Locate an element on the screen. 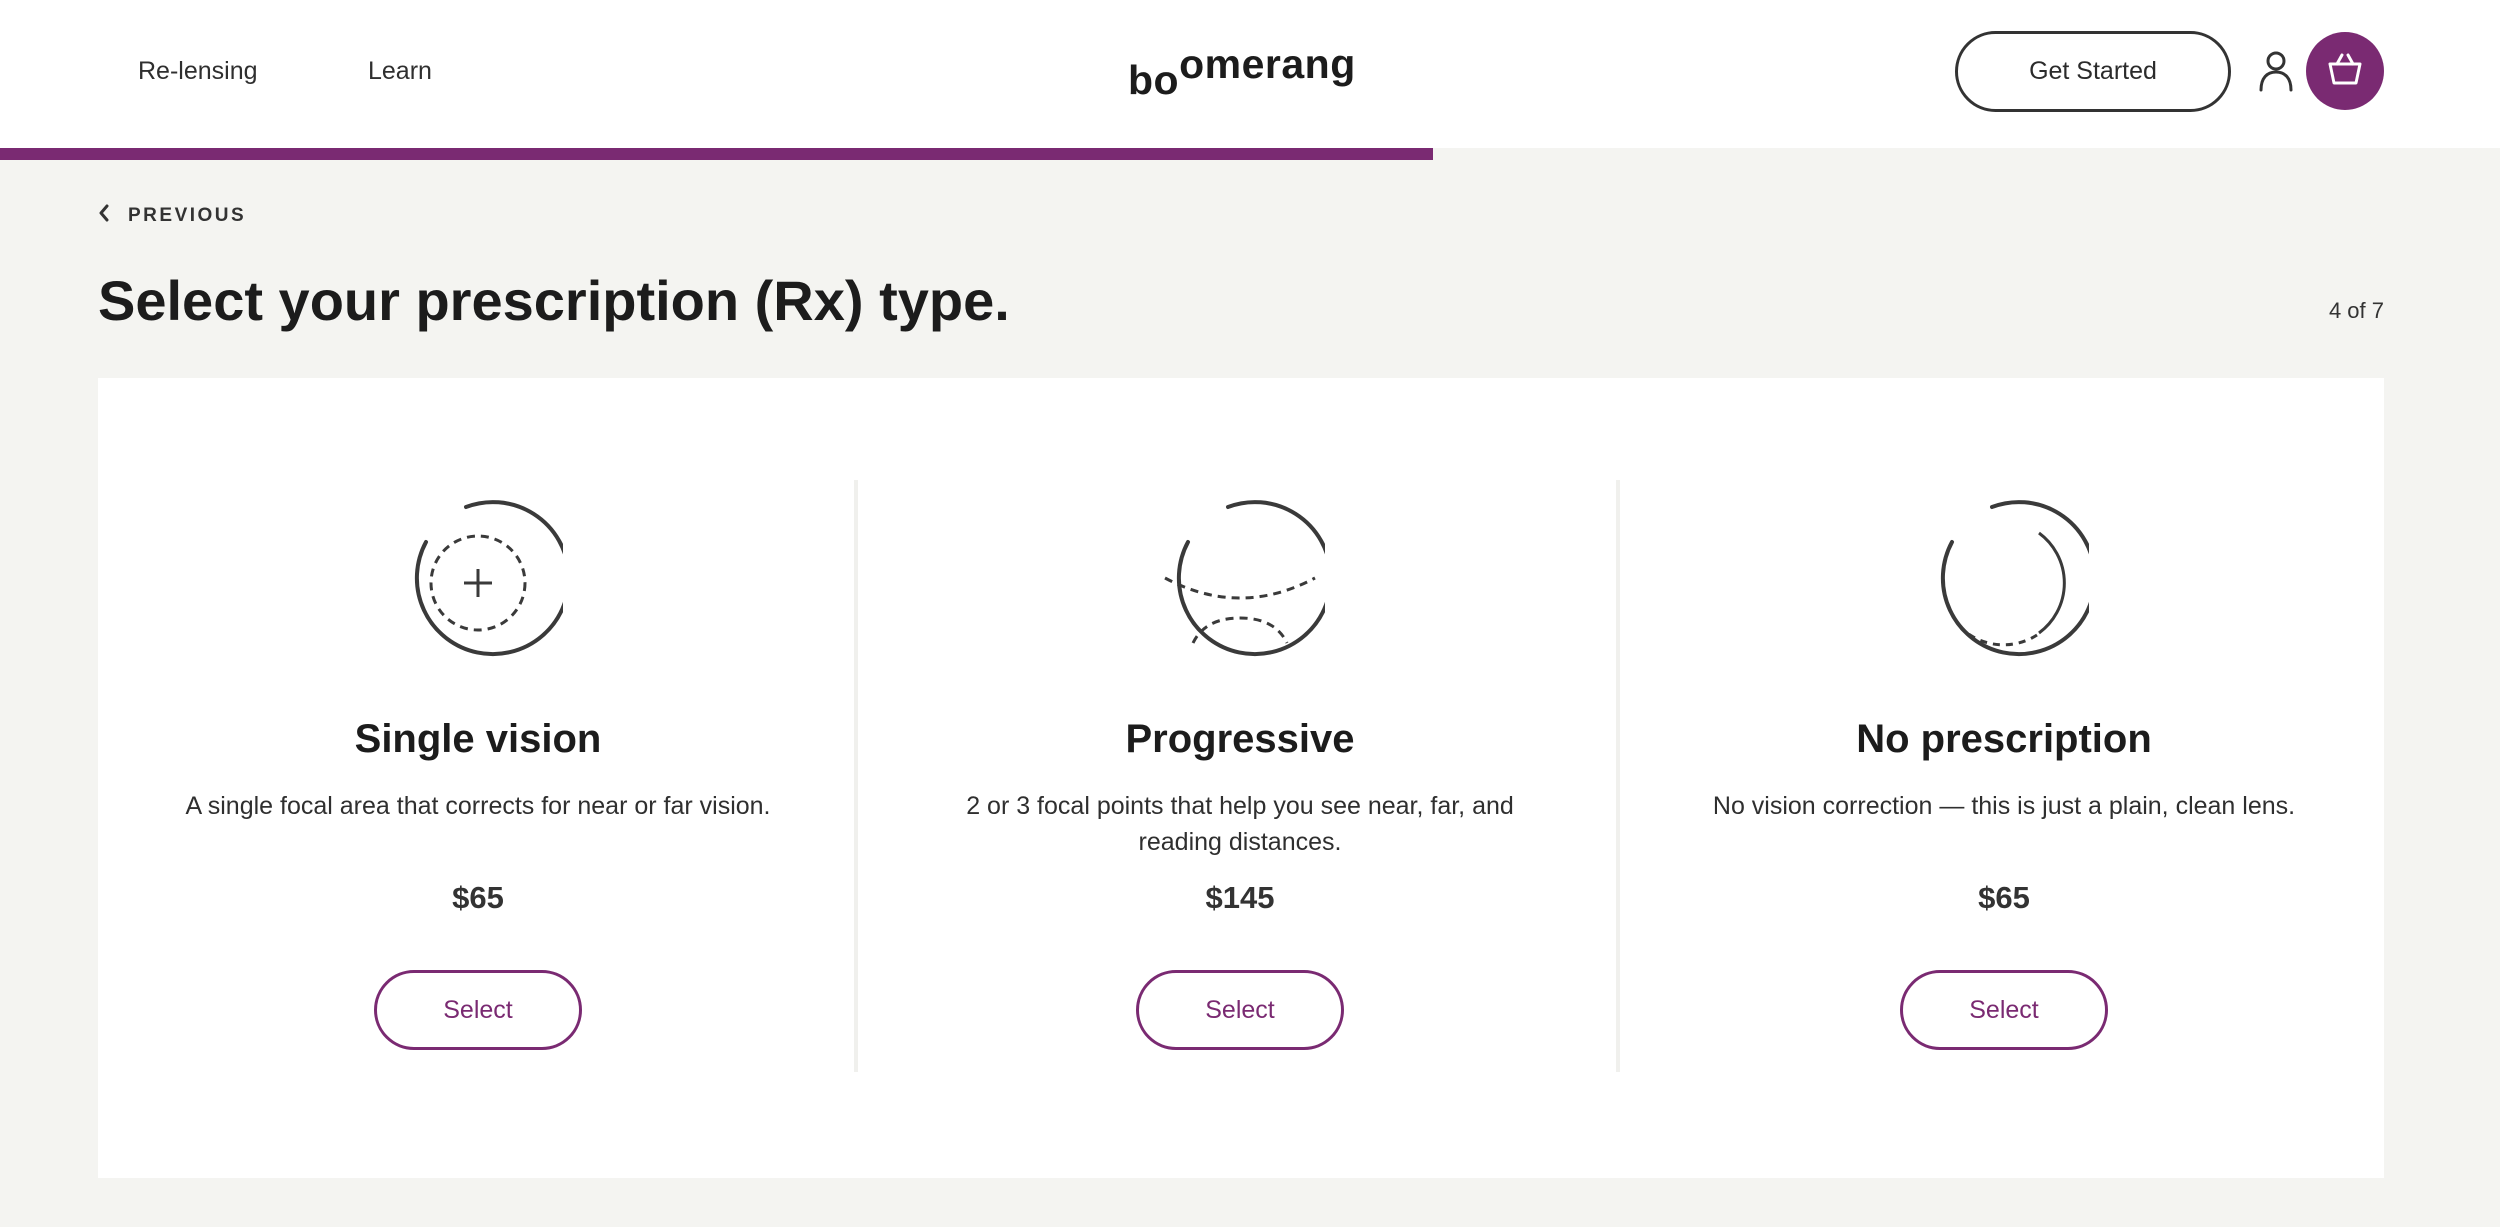 The height and width of the screenshot is (1227, 2500). select-single-vision-button: Select is located at coordinates (478, 1010).